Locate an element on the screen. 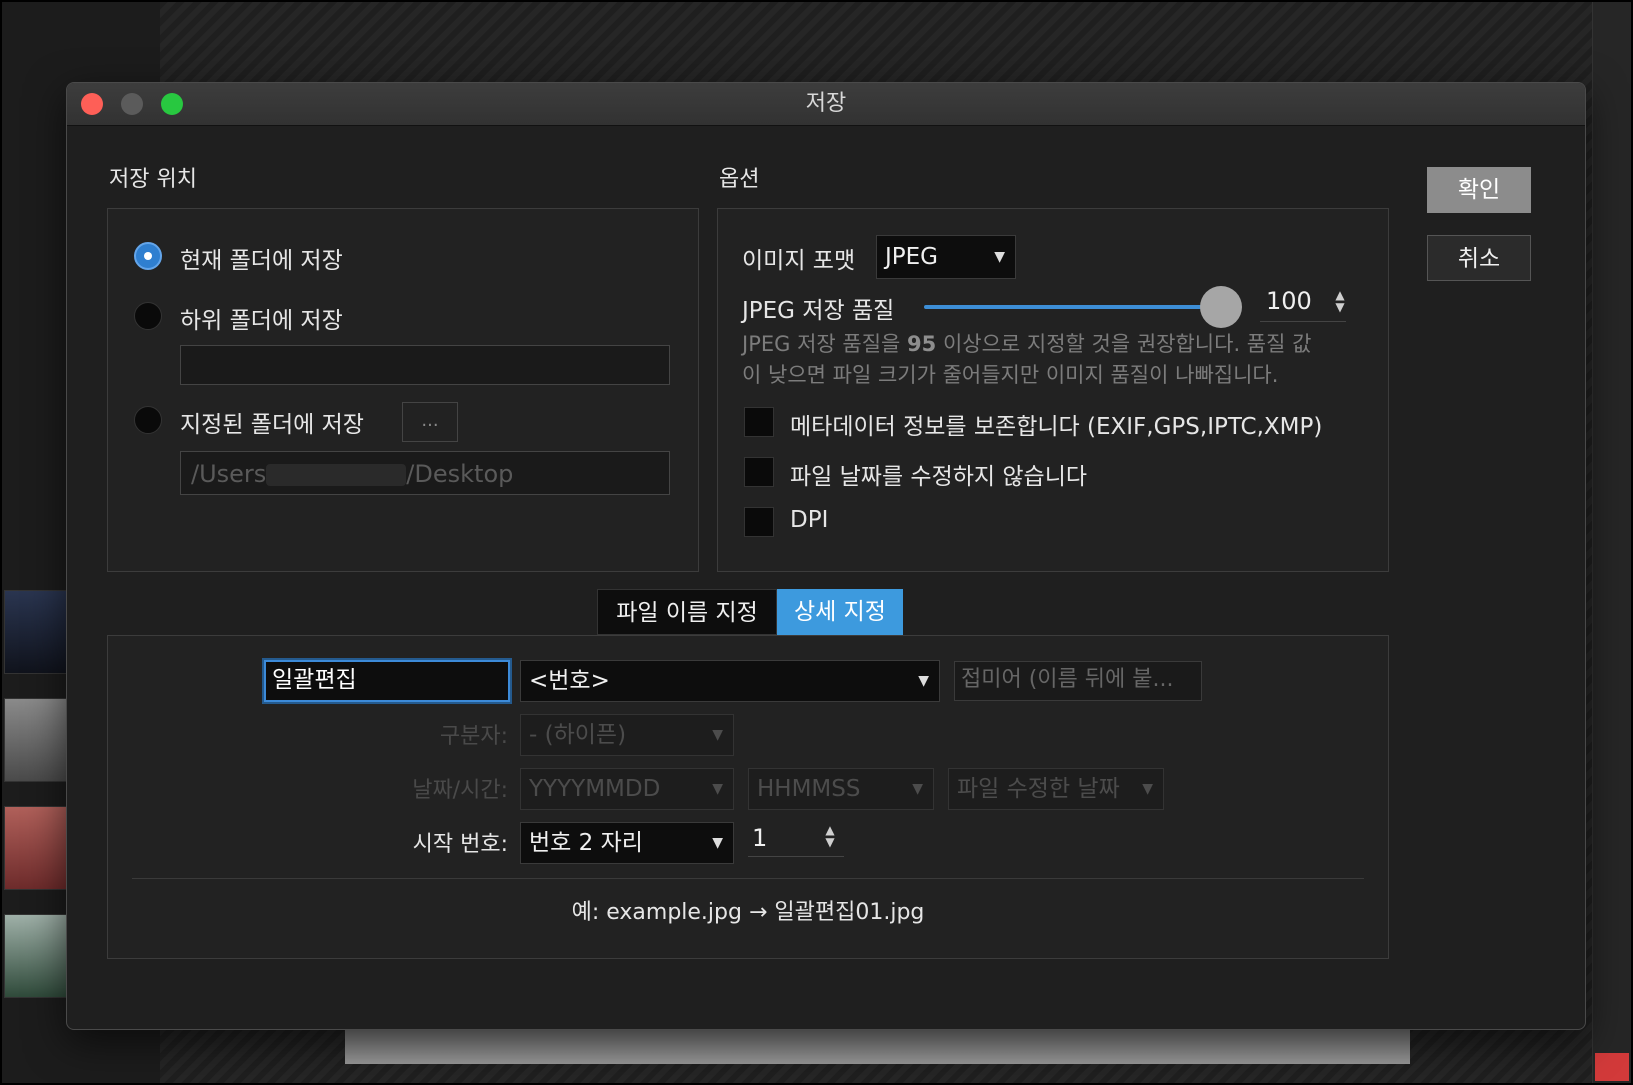 This screenshot has height=1085, width=1633. minimize-button is located at coordinates (132, 104).